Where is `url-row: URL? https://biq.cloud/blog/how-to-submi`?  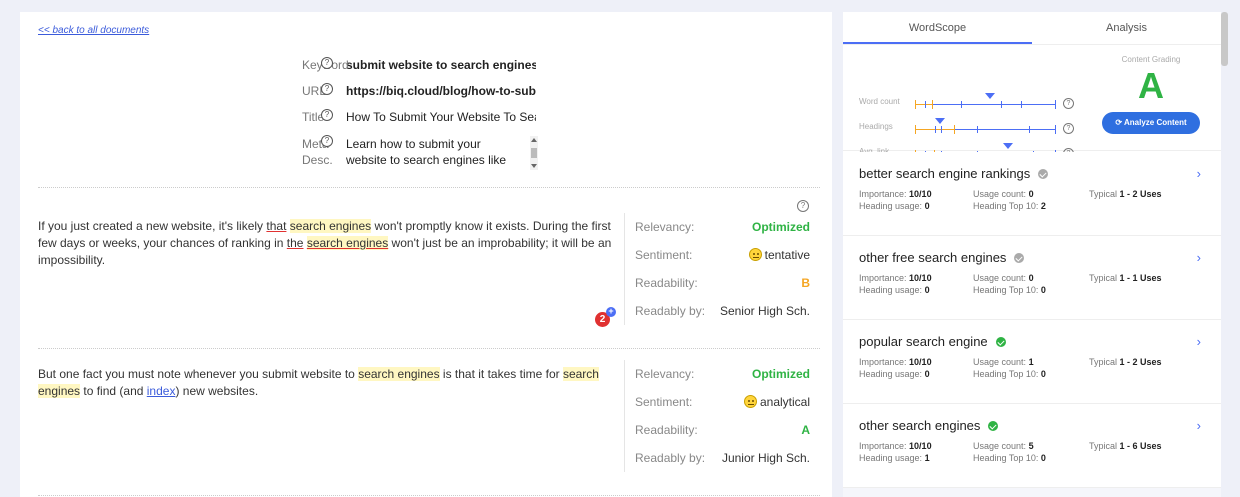 url-row: URL? https://biq.cloud/blog/how-to-submi is located at coordinates (422, 91).